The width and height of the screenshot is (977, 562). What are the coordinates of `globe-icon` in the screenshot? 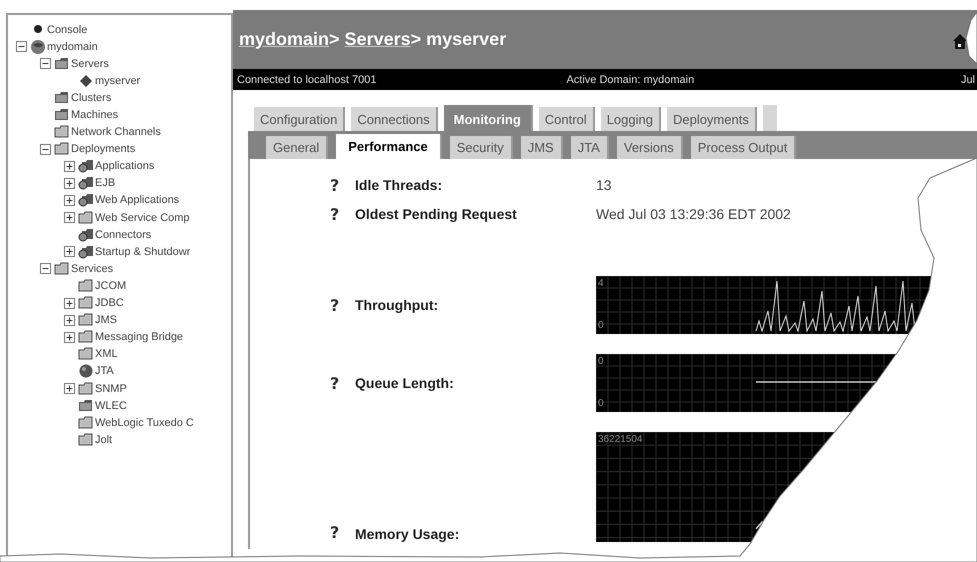 It's located at (38, 46).